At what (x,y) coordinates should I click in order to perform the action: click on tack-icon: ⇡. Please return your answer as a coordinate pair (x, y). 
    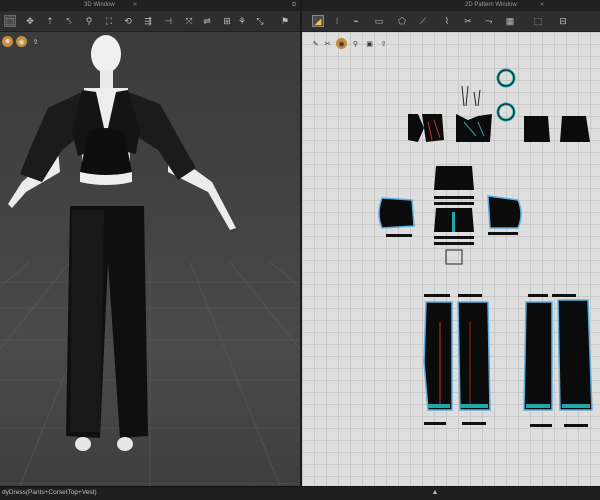
    Looking at the image, I should click on (50, 21).